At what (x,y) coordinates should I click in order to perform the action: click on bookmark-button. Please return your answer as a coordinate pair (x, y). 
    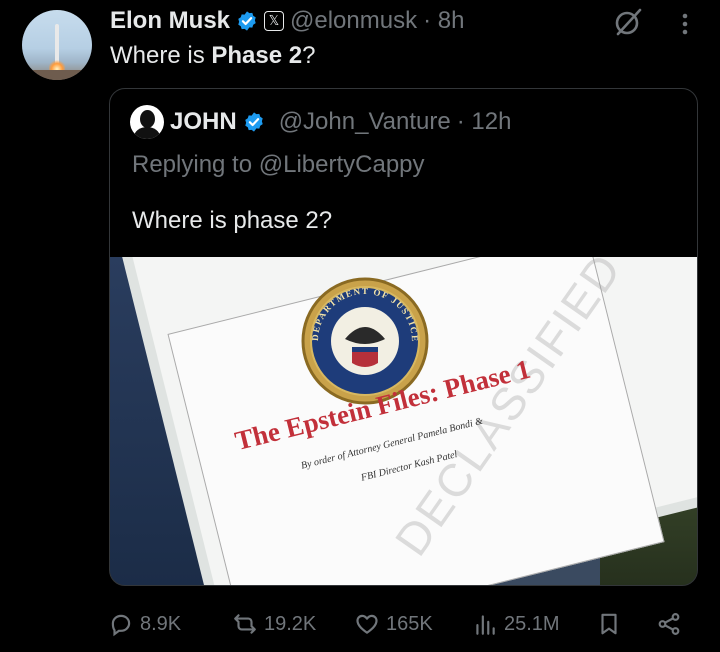
    Looking at the image, I should click on (609, 624).